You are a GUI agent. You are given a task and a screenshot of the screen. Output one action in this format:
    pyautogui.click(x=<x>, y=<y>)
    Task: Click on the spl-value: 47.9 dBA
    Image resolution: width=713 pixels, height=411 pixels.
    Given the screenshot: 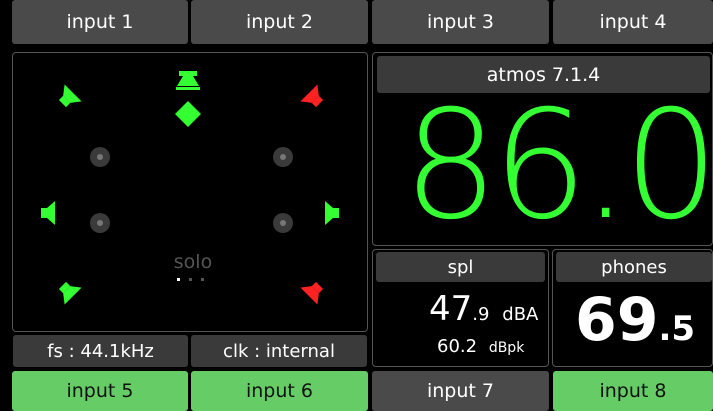 What is the action you would take?
    pyautogui.click(x=484, y=309)
    